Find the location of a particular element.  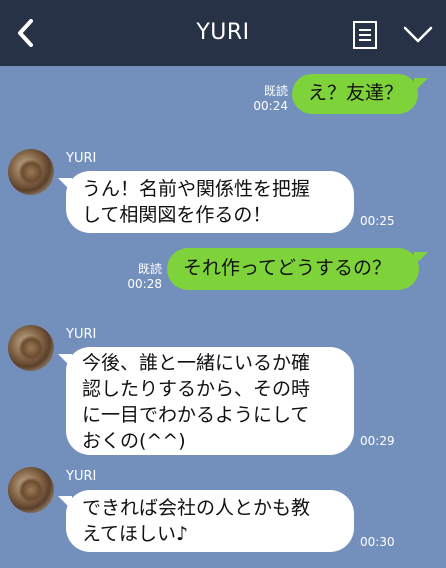

notes-button is located at coordinates (365, 35).